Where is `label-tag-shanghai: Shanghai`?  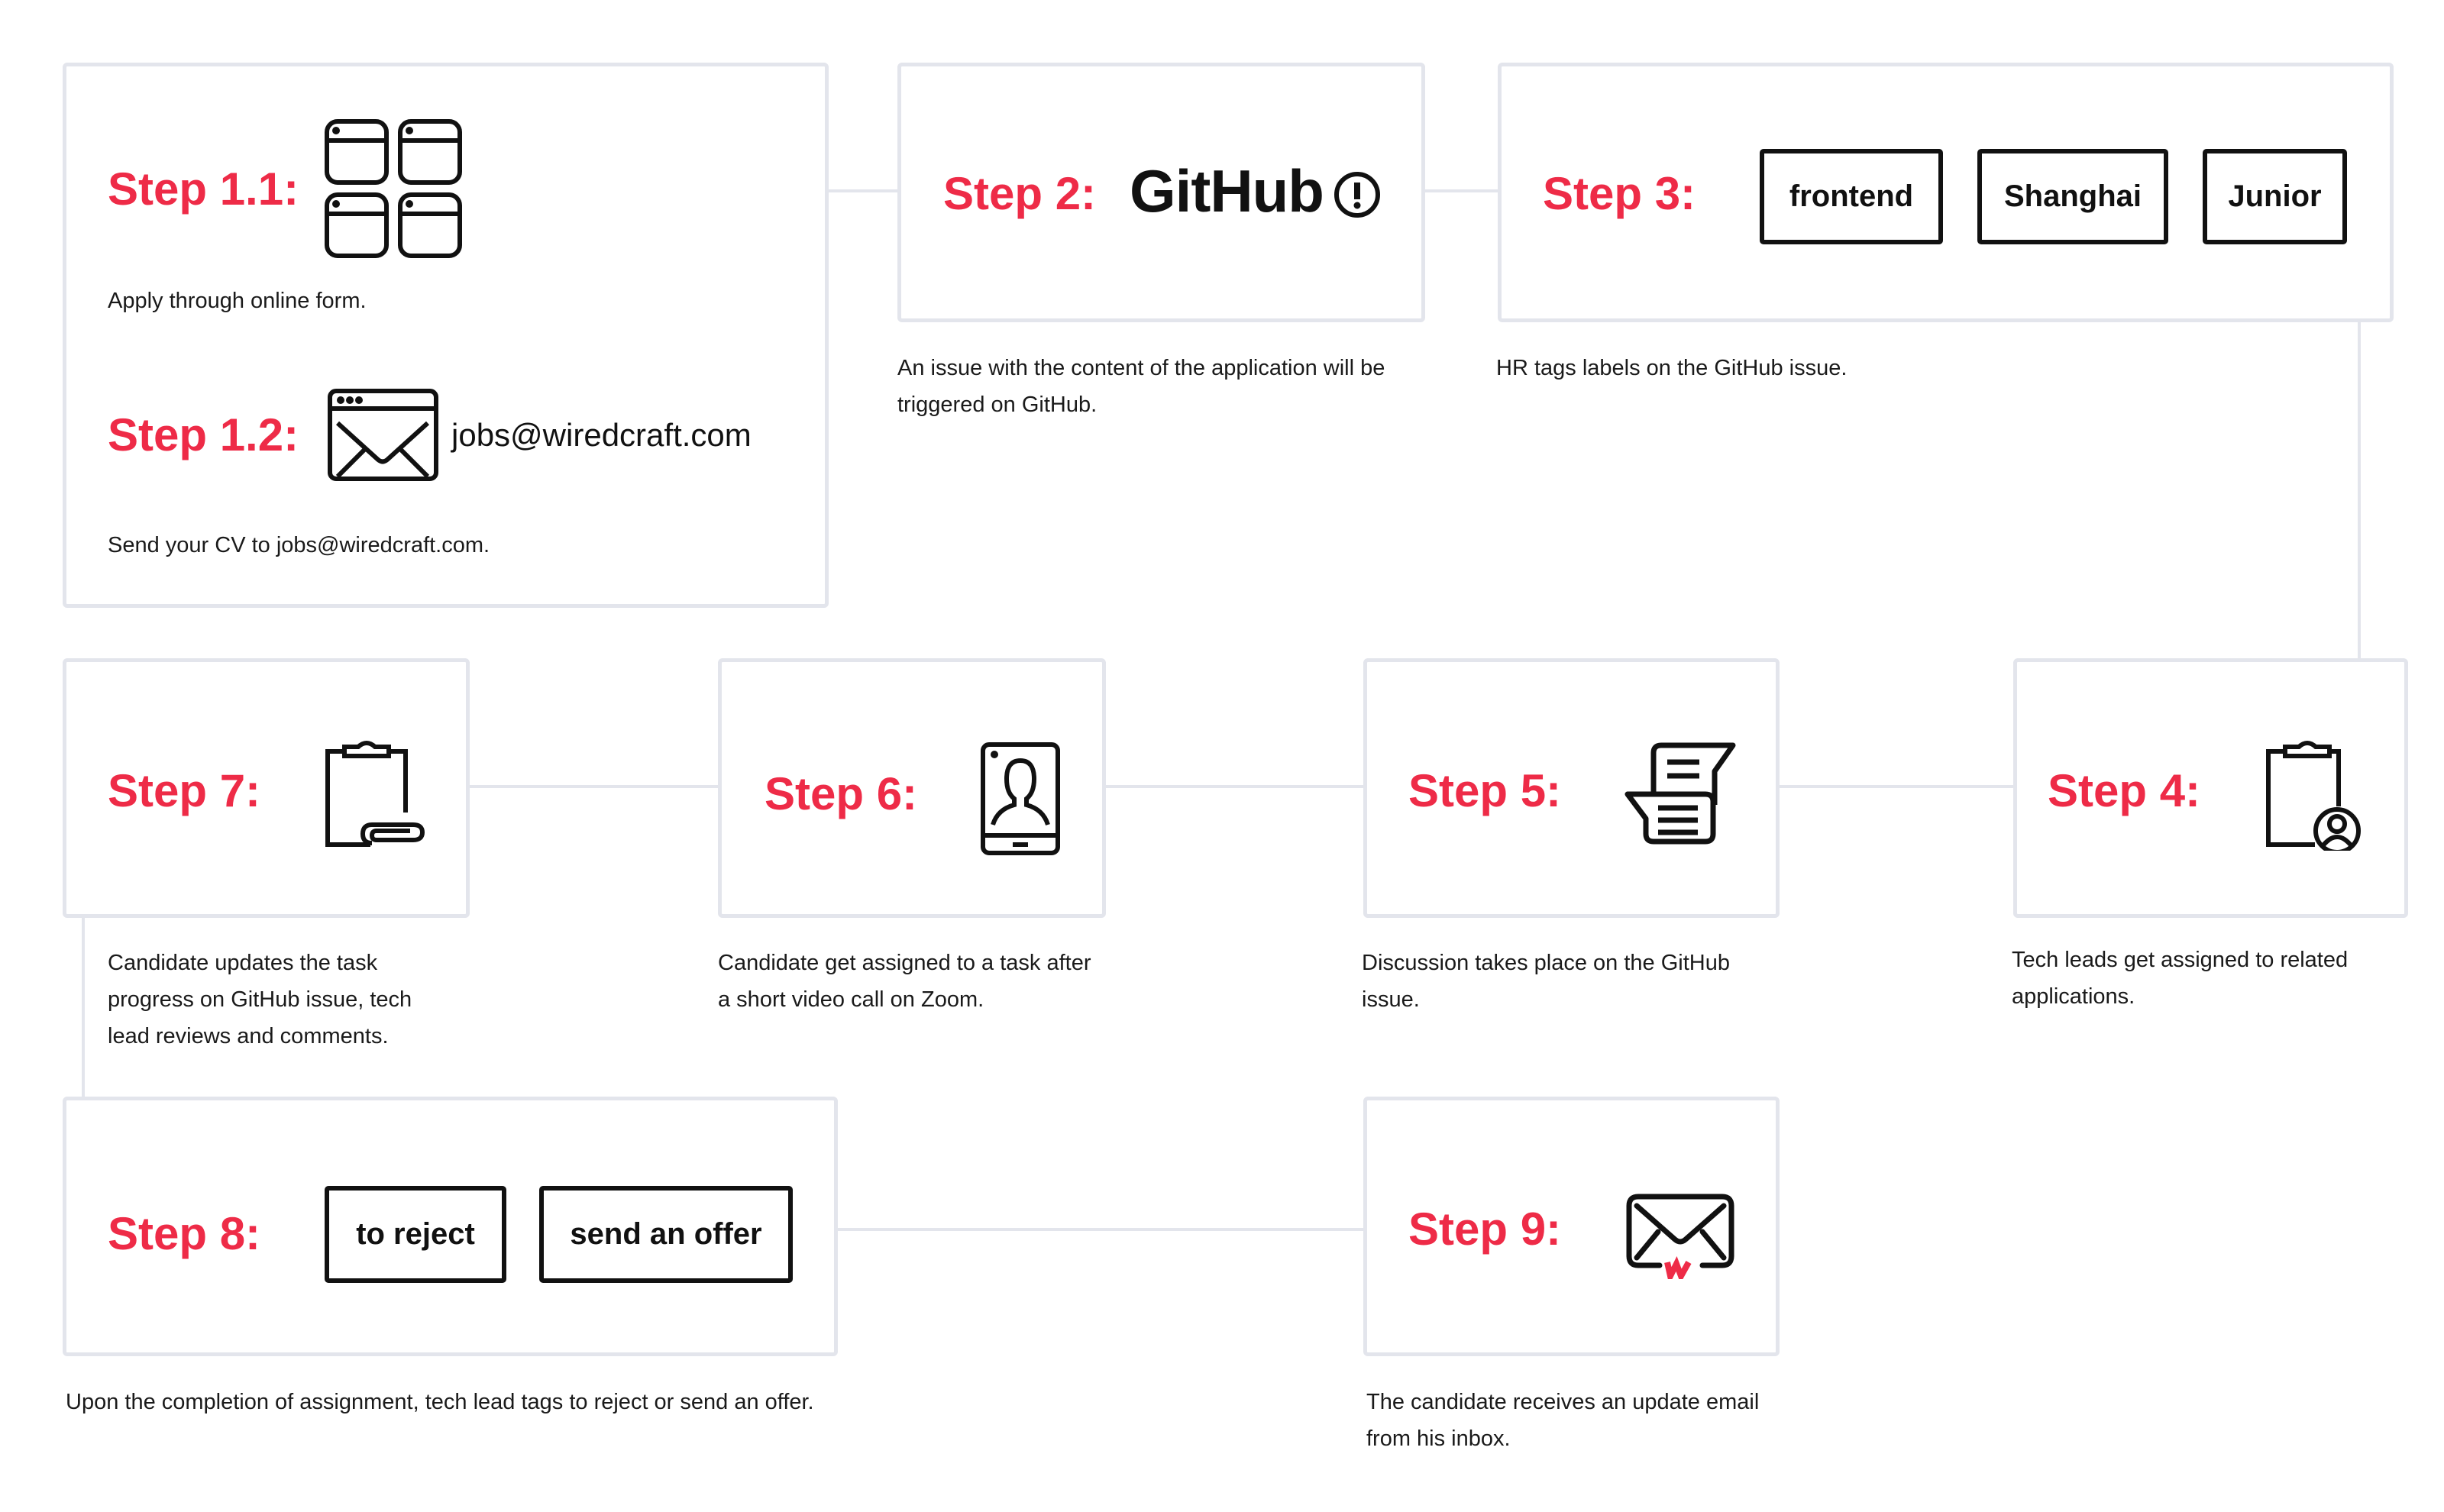
label-tag-shanghai: Shanghai is located at coordinates (2072, 196).